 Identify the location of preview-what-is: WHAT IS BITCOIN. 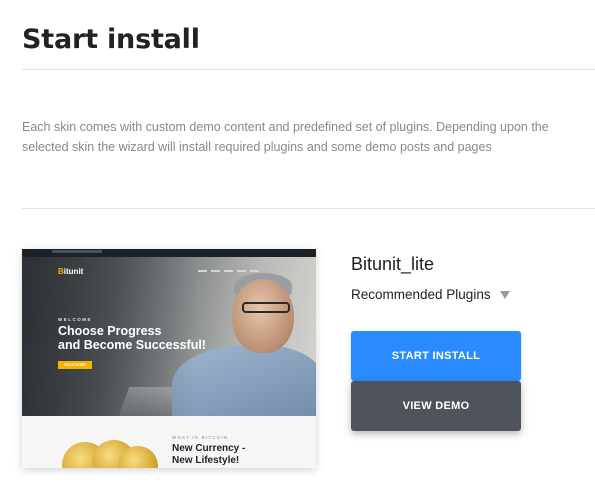
(200, 437).